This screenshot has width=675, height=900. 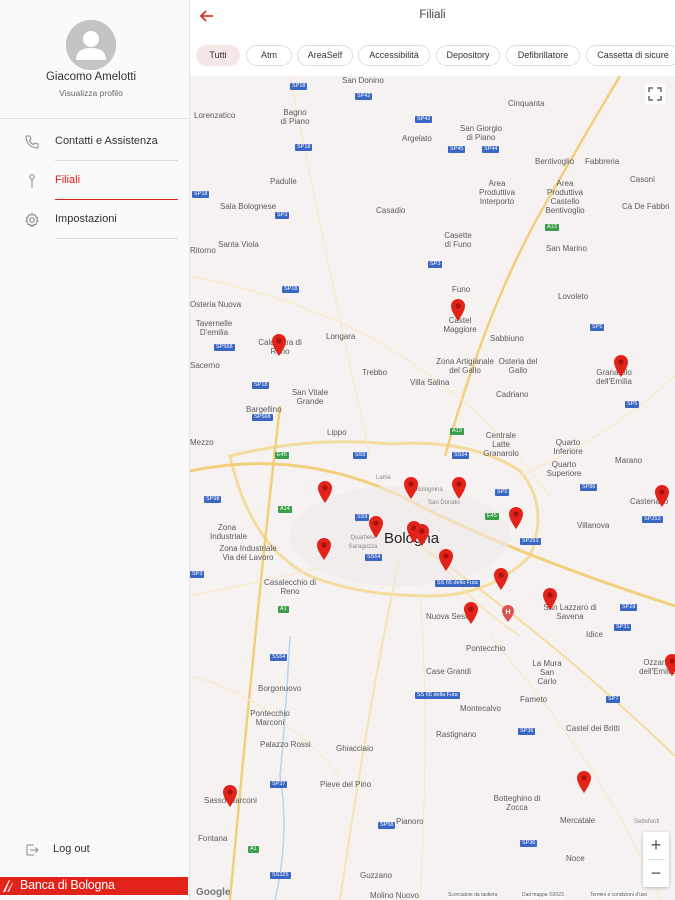 What do you see at coordinates (295, 117) in the screenshot?
I see `place-label: Bagno di Piano` at bounding box center [295, 117].